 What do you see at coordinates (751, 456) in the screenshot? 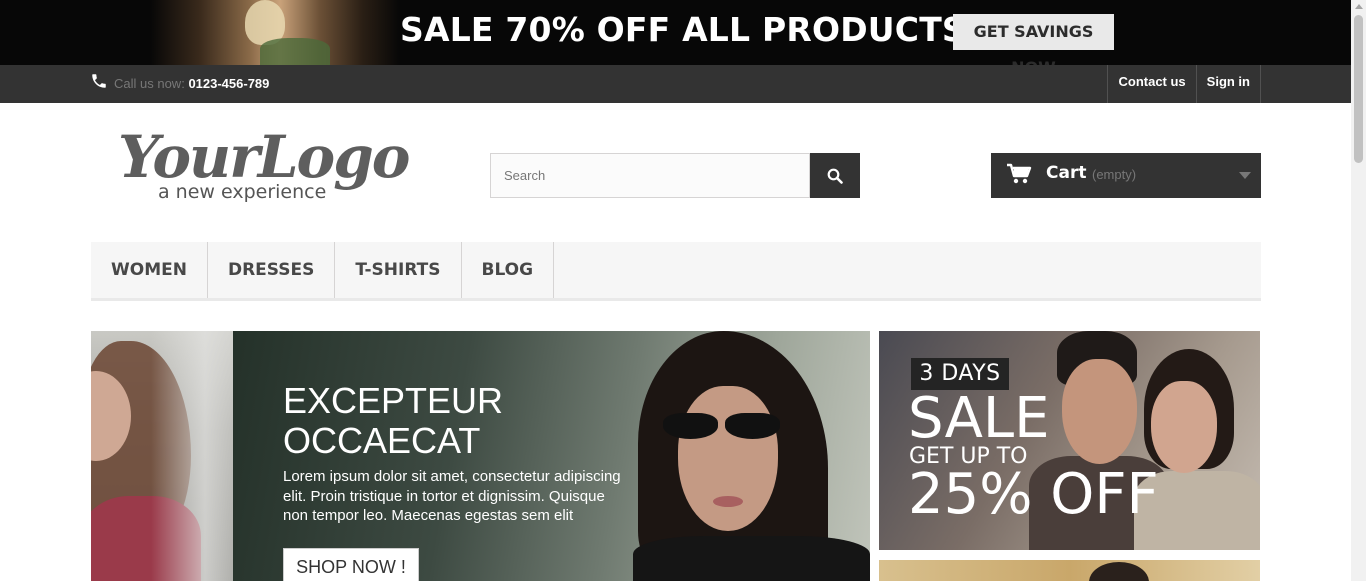
I see `slide-model-image` at bounding box center [751, 456].